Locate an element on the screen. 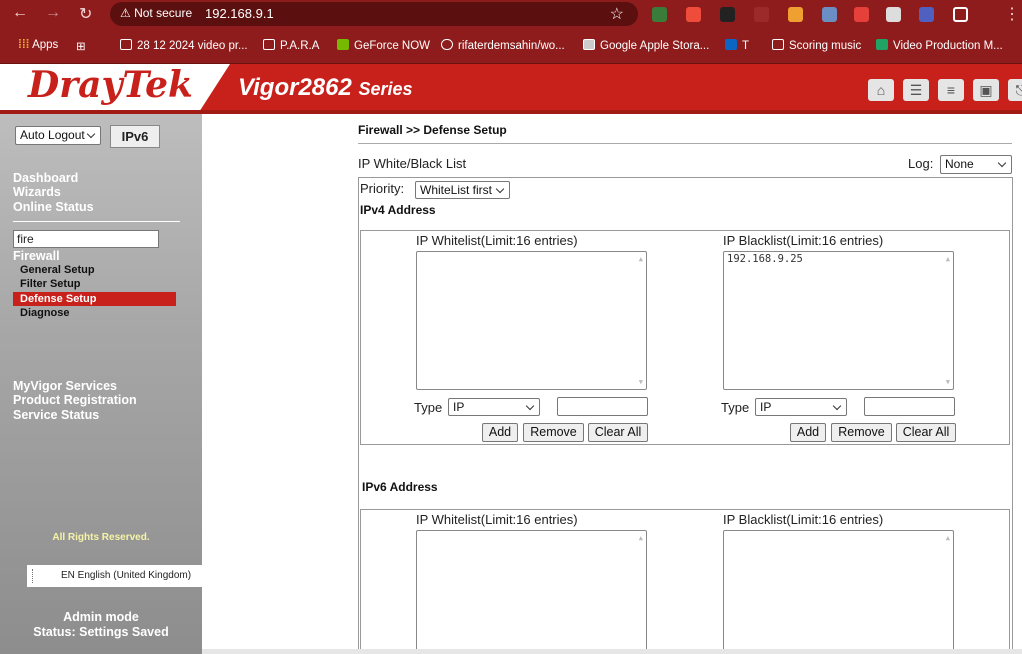 The image size is (1022, 654). blacklist-type-label: Type is located at coordinates (735, 407).